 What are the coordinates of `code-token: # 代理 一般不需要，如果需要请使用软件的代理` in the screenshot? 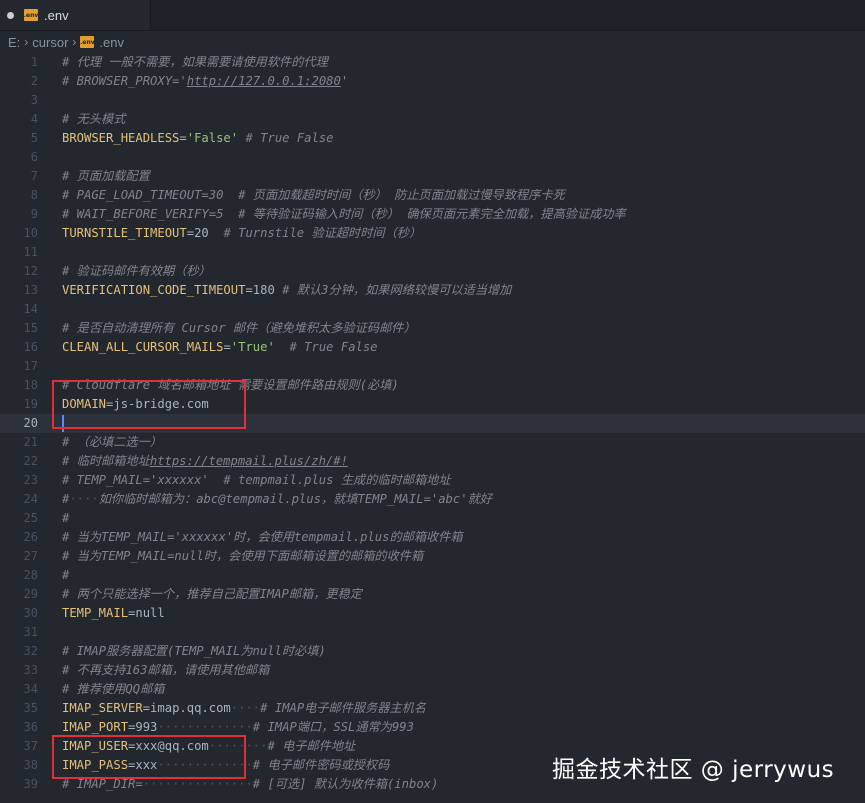 It's located at (195, 62).